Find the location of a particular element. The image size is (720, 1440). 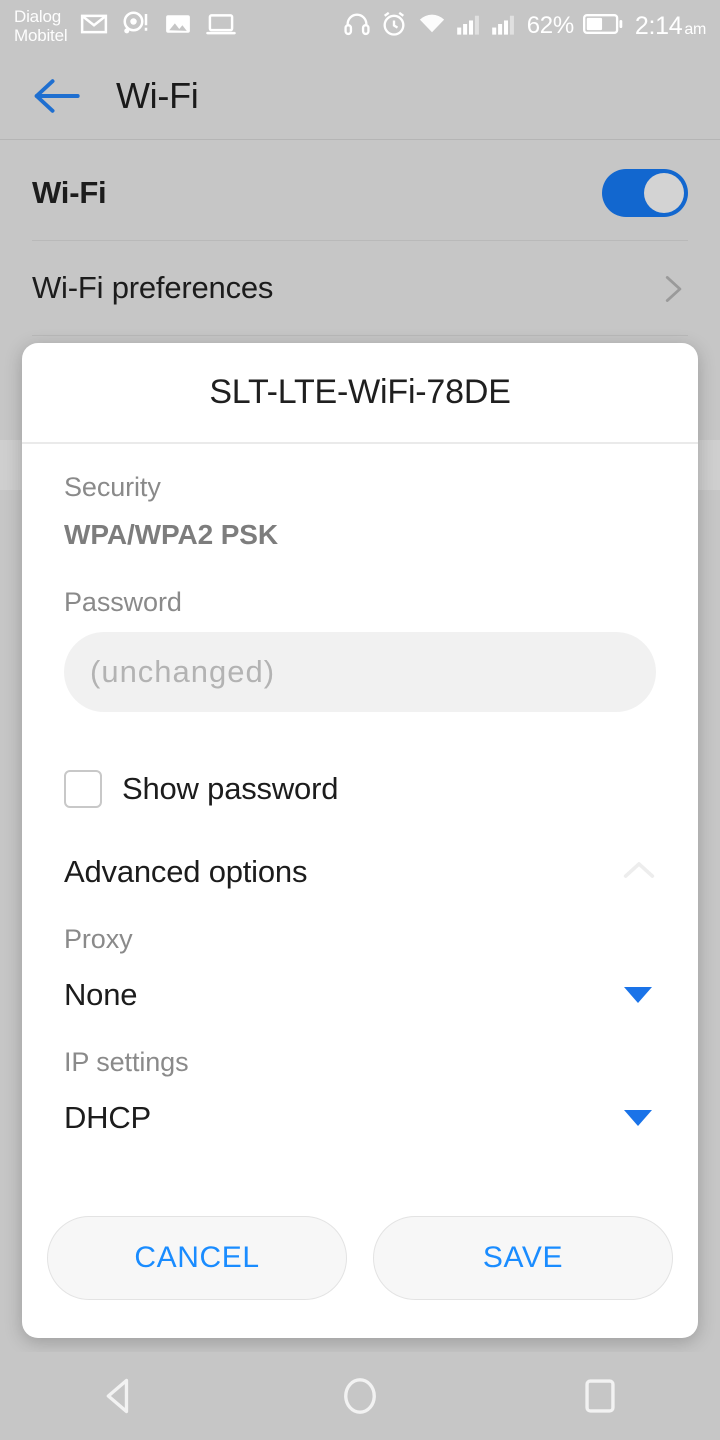

advanced-options-label: Advanced options is located at coordinates (186, 871).